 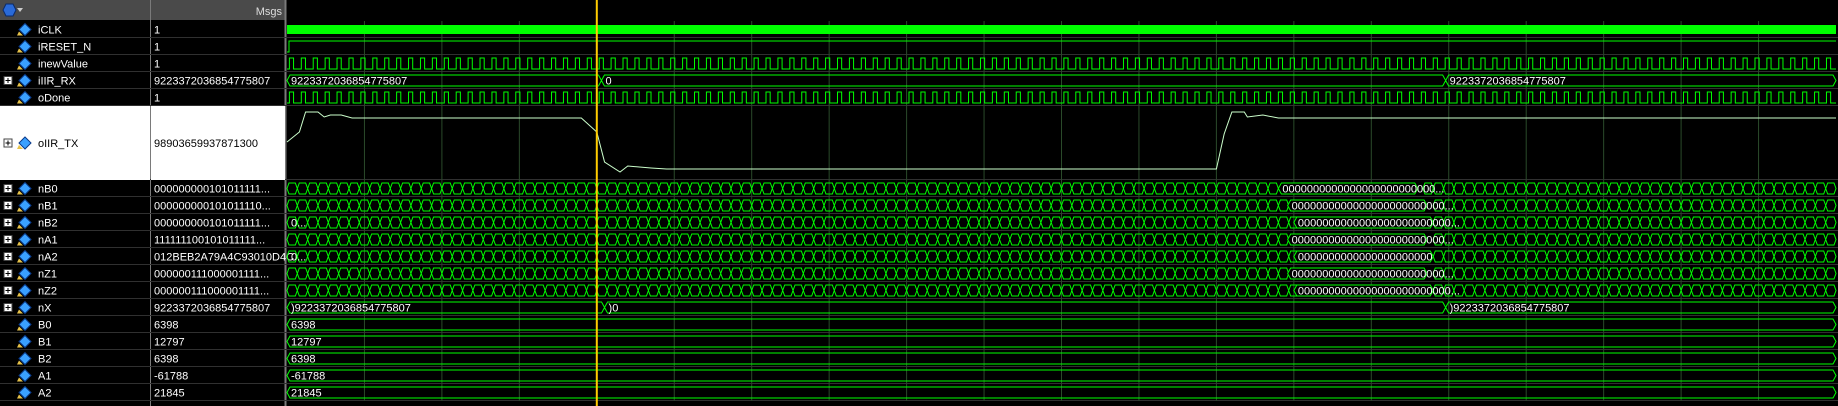 I want to click on signal-value: -61788, so click(x=171, y=377).